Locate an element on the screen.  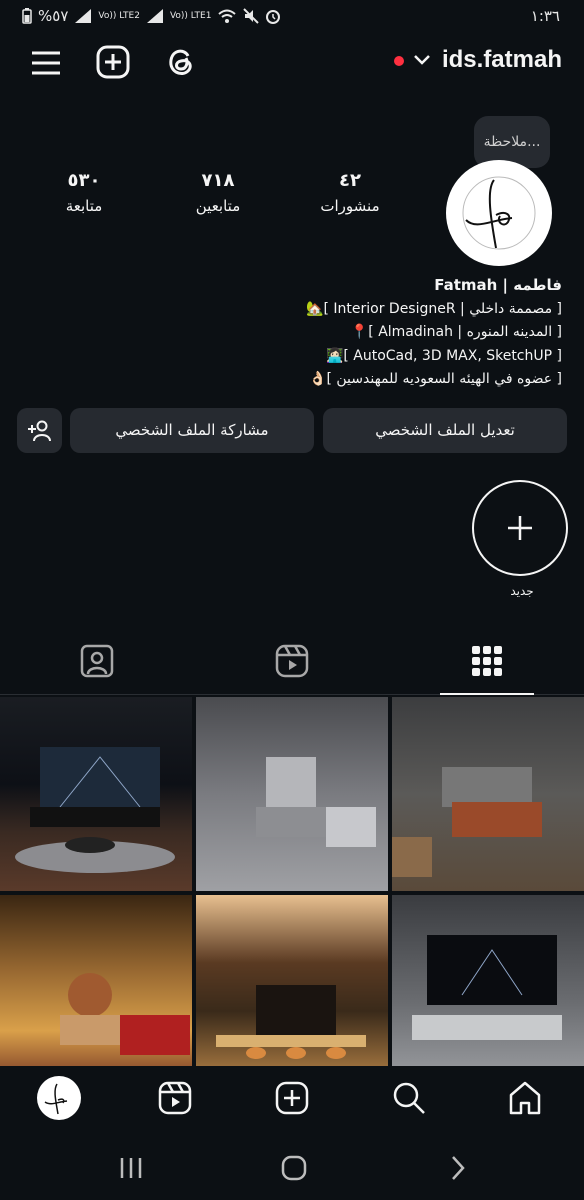
followers-label: متابعين is located at coordinates (218, 206).